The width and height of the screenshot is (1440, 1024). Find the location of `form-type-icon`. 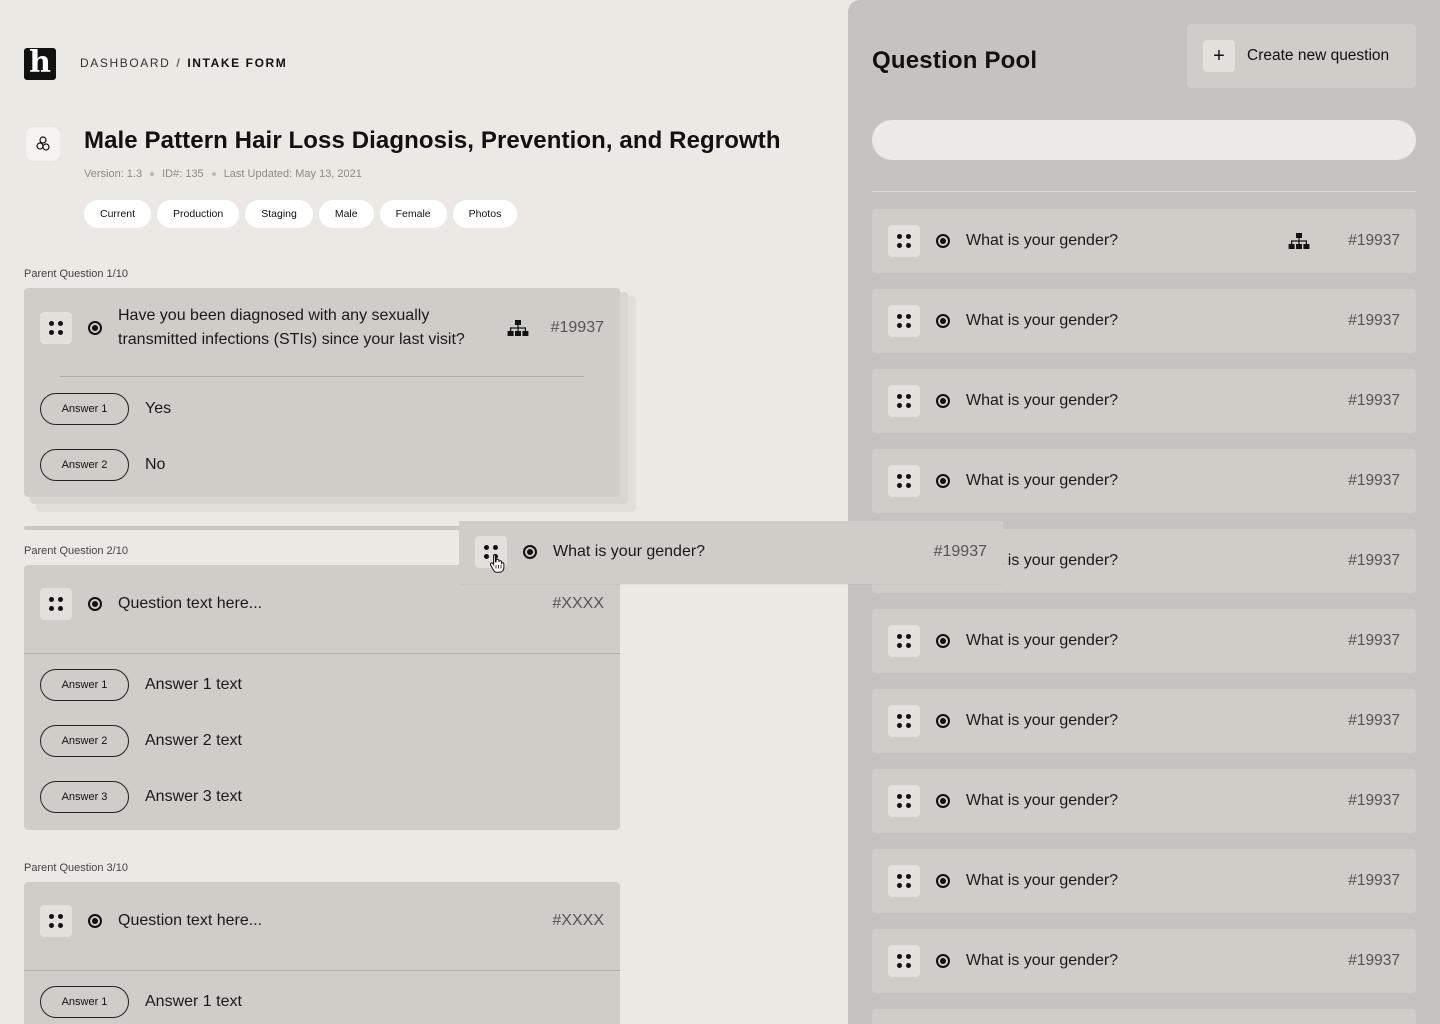

form-type-icon is located at coordinates (43, 144).